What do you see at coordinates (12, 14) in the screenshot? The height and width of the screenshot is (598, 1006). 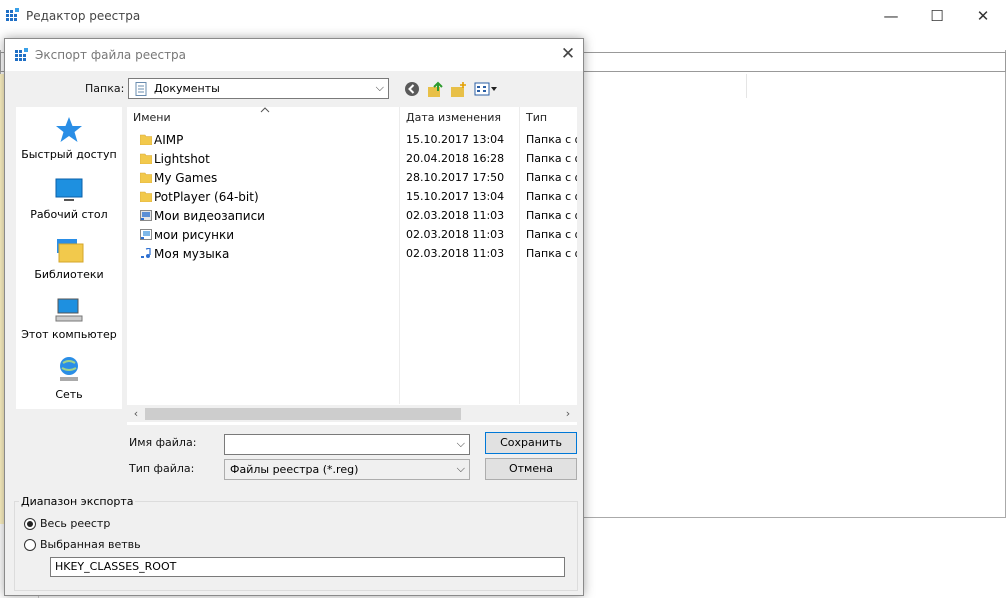 I see `regedit-app-icon` at bounding box center [12, 14].